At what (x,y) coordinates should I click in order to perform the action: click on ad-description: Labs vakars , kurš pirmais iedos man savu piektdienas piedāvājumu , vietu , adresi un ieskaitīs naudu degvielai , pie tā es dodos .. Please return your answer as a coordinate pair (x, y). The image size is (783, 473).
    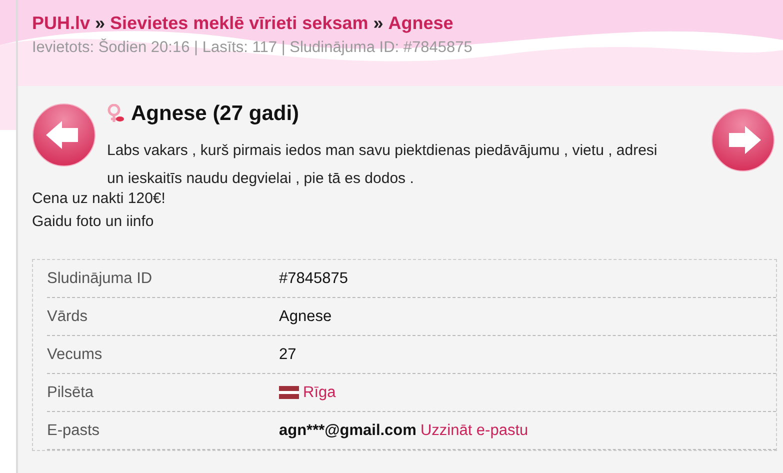
    Looking at the image, I should click on (382, 165).